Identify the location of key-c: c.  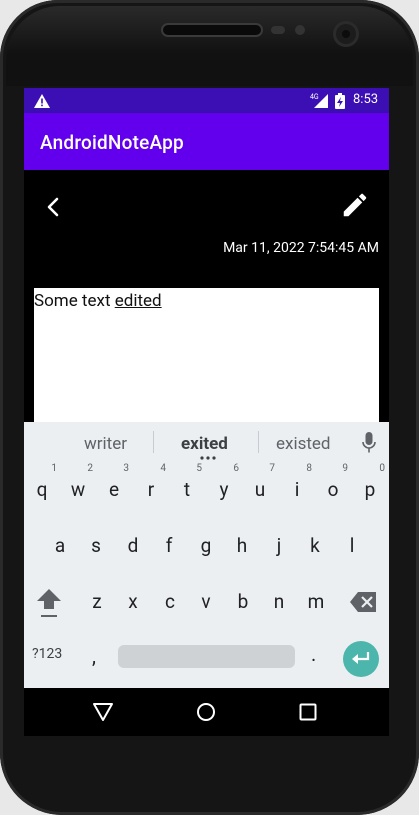
(170, 602).